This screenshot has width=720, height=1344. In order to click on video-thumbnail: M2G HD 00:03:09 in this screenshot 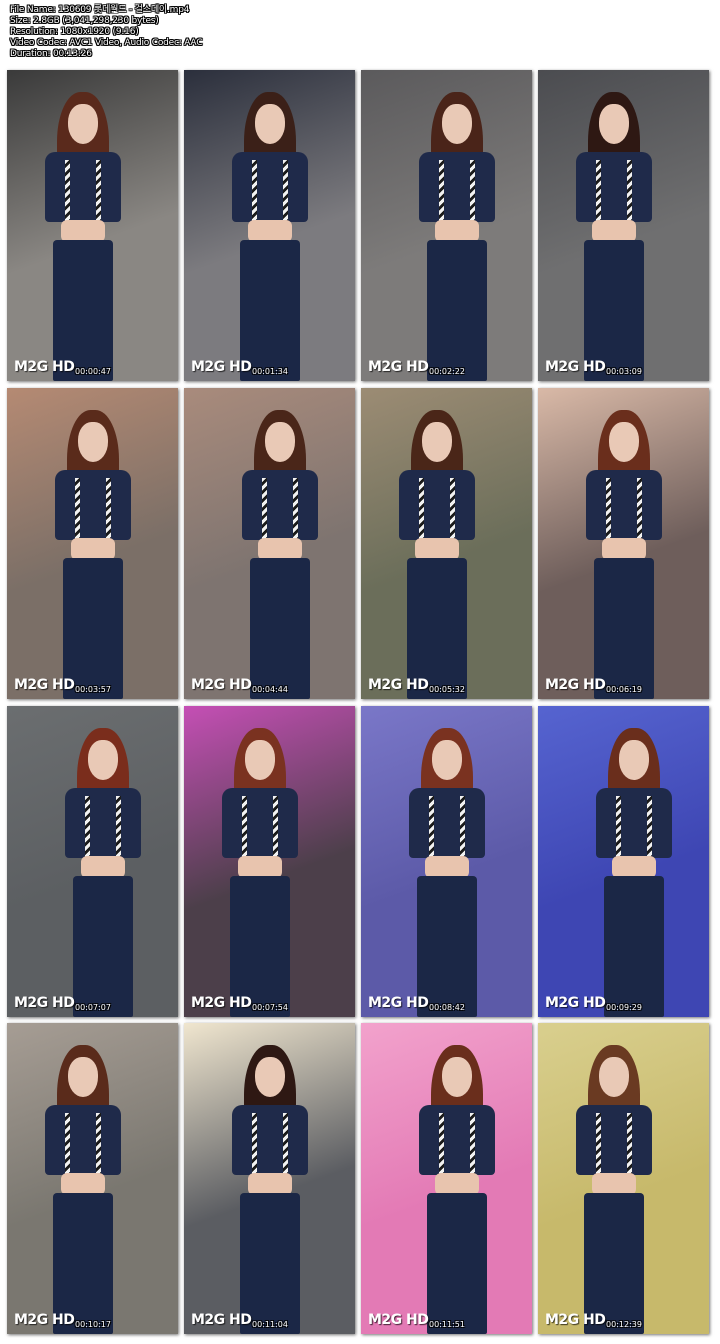, I will do `click(623, 225)`.